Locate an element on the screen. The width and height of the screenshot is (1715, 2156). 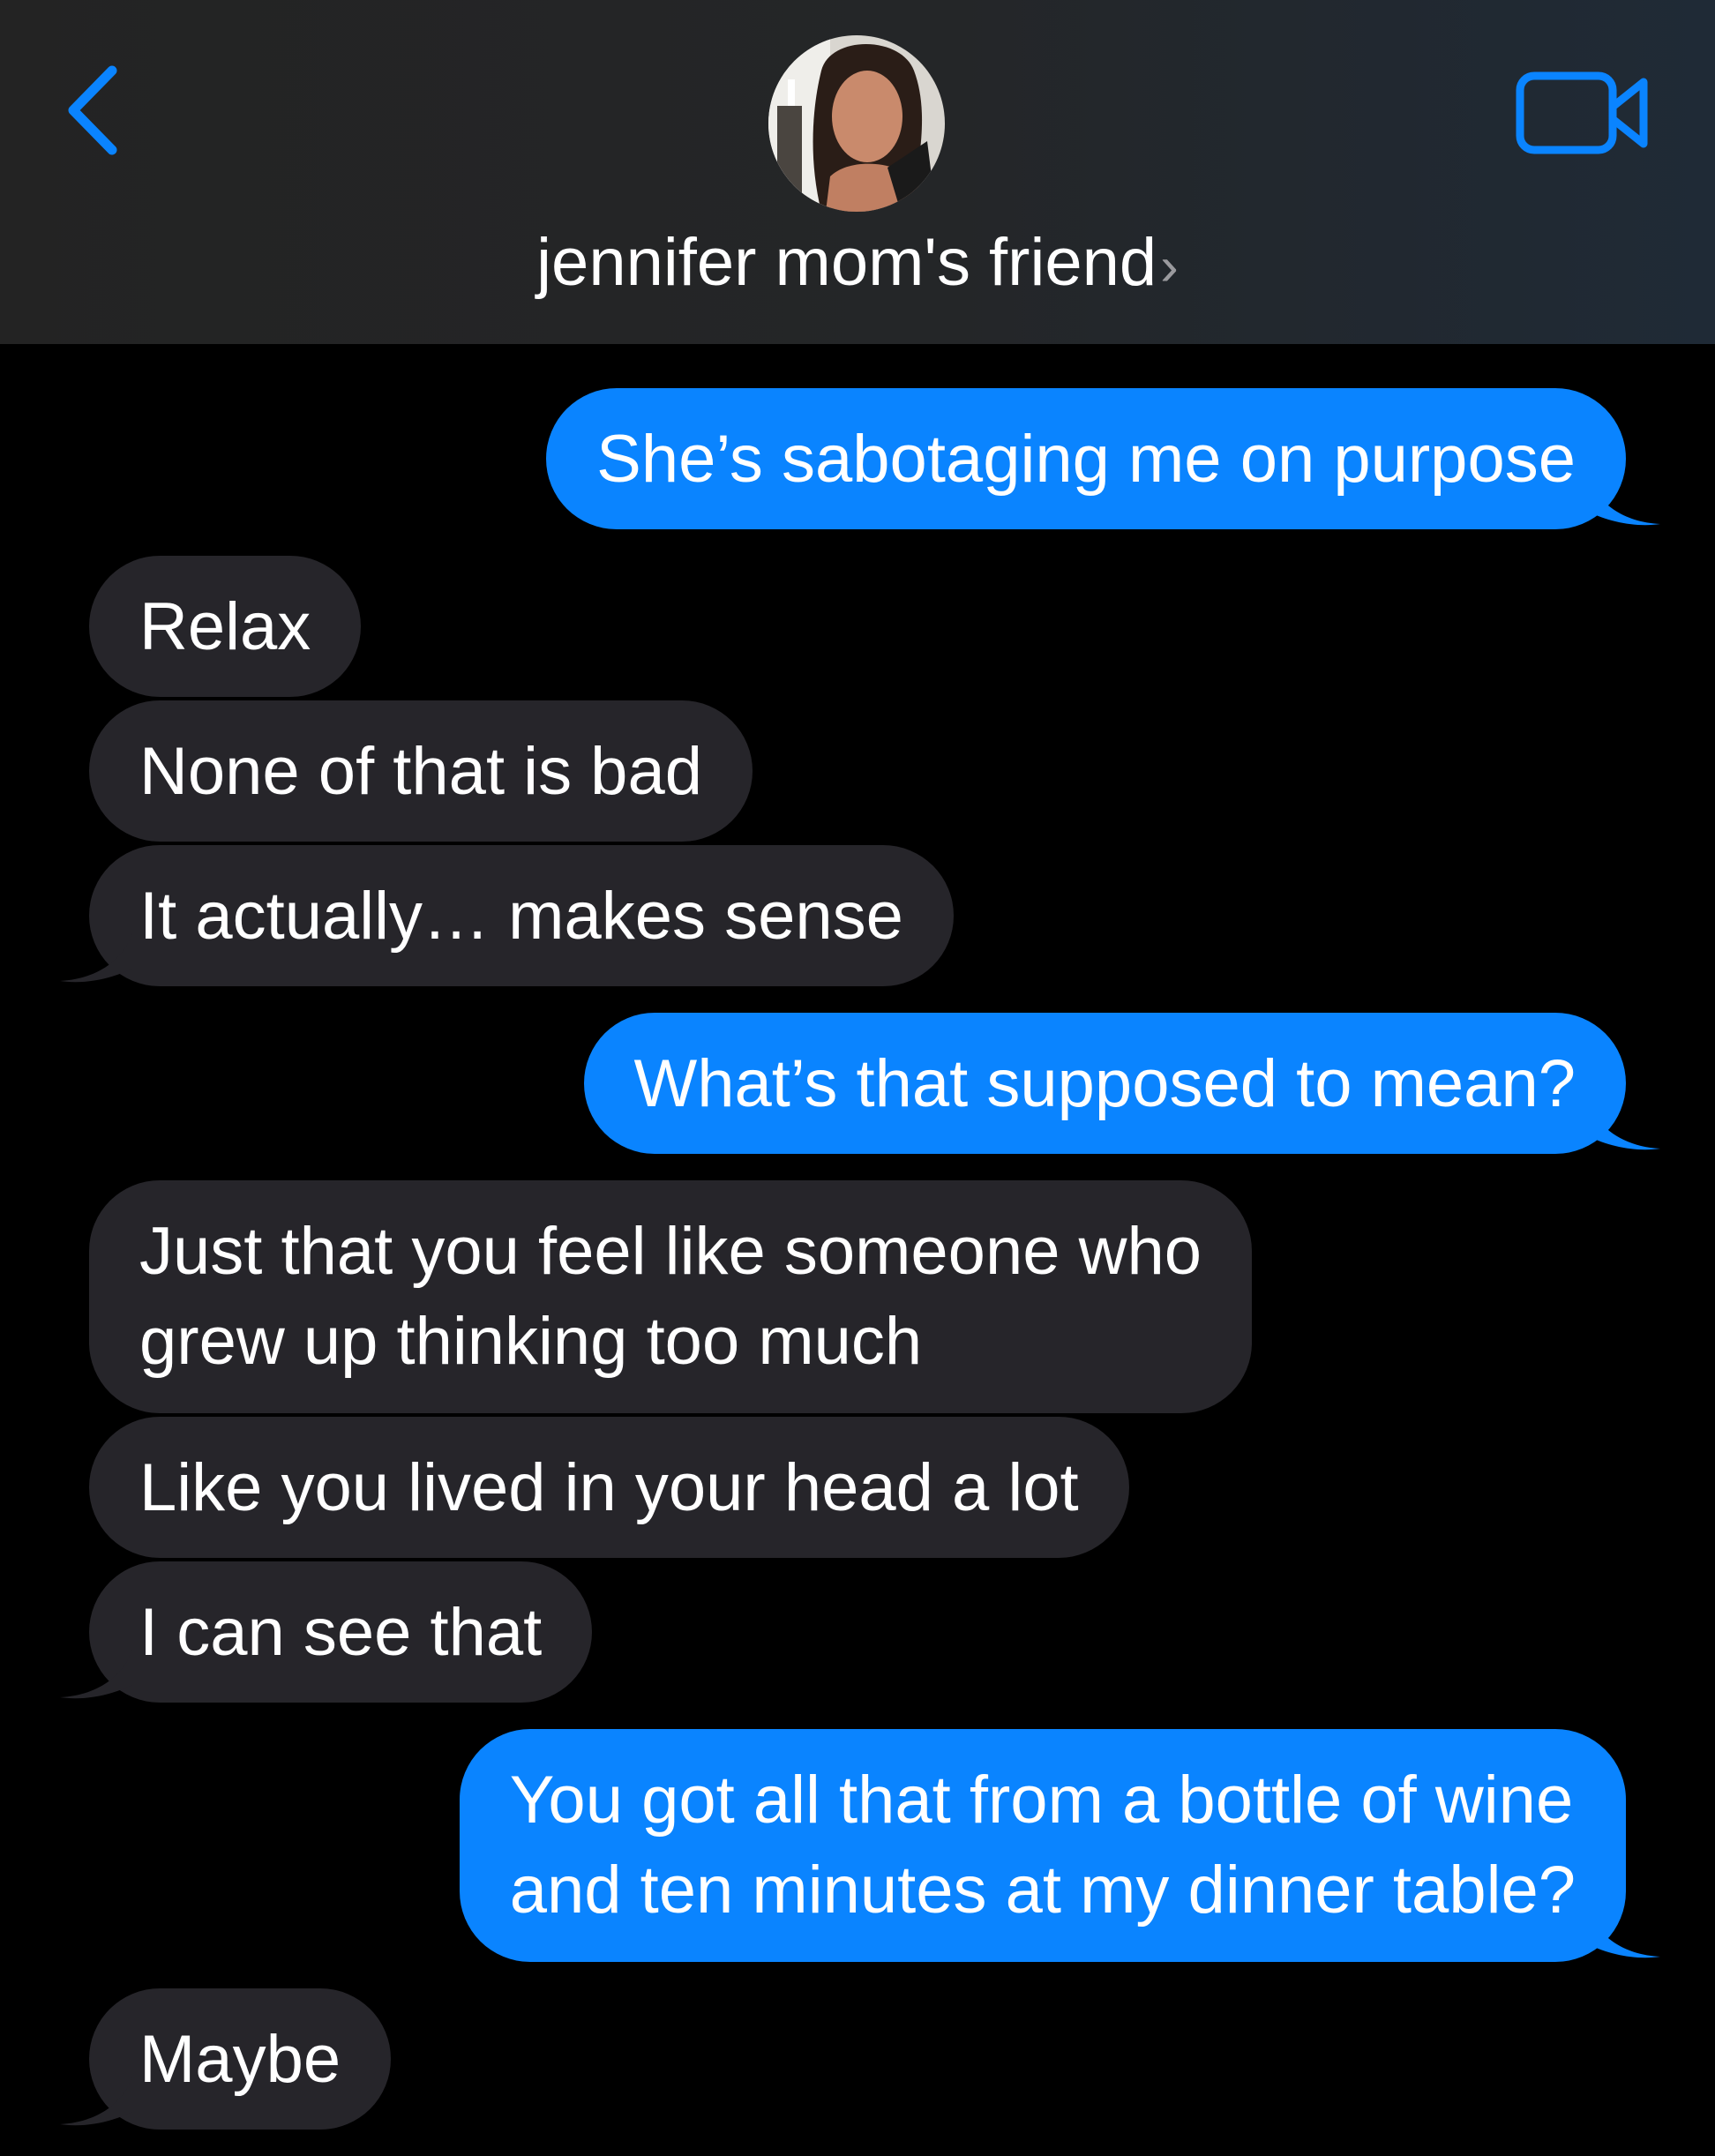
message-text: She’s sabotaging me on purpose is located at coordinates (1086, 460).